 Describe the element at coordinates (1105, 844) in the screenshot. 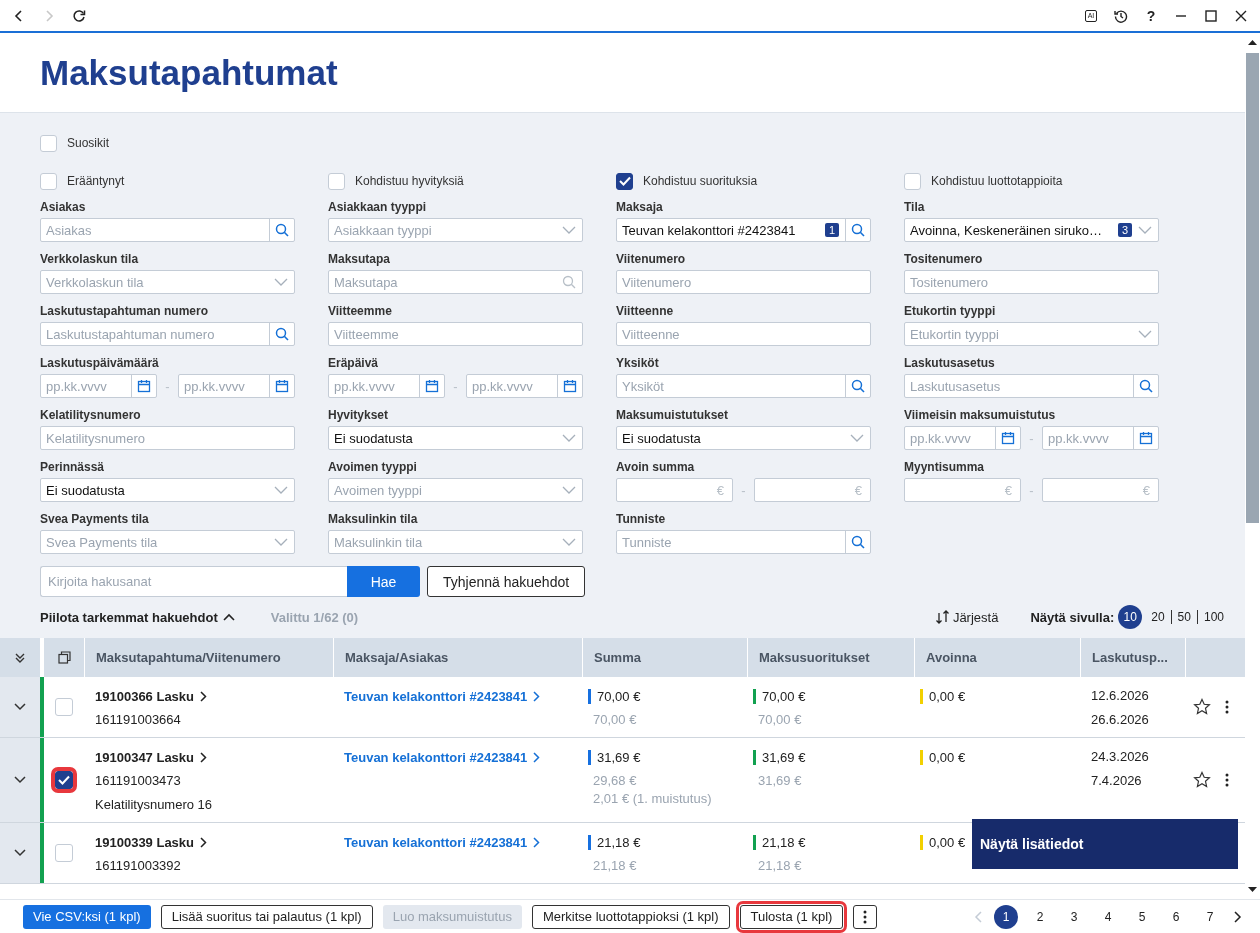

I see `tooltip: Näytä lisätiedot` at that location.